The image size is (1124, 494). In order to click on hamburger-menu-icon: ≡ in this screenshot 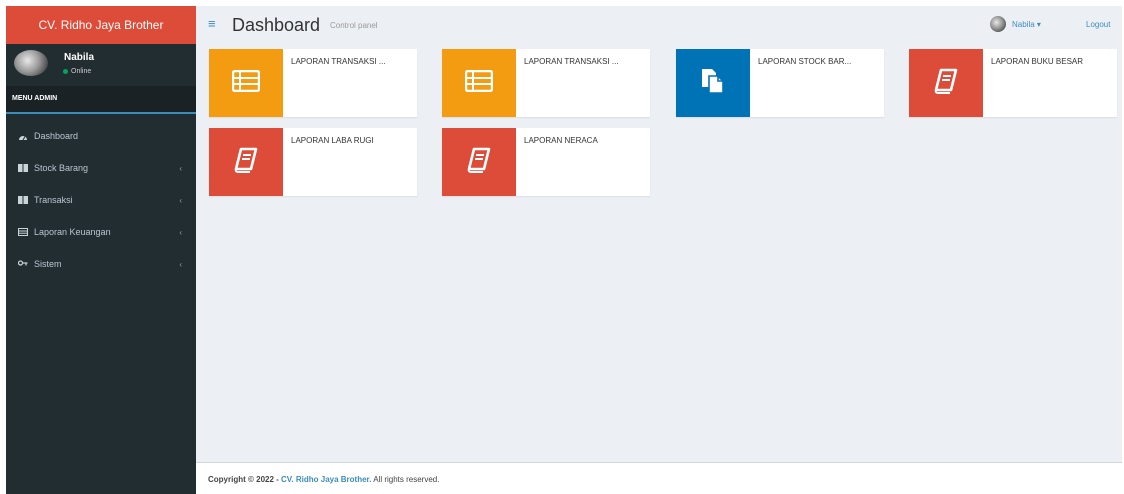, I will do `click(212, 23)`.